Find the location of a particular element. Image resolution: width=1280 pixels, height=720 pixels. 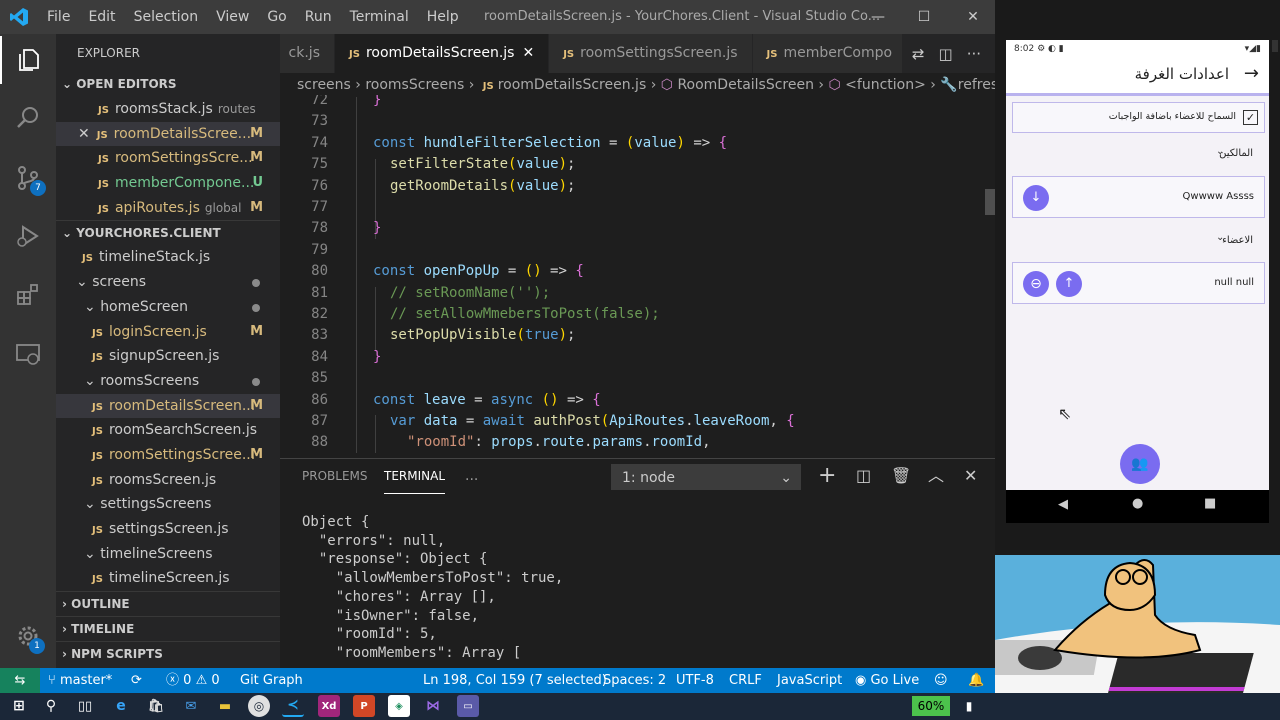

tree-folder: ⌄ settingsScreens is located at coordinates (168, 504).